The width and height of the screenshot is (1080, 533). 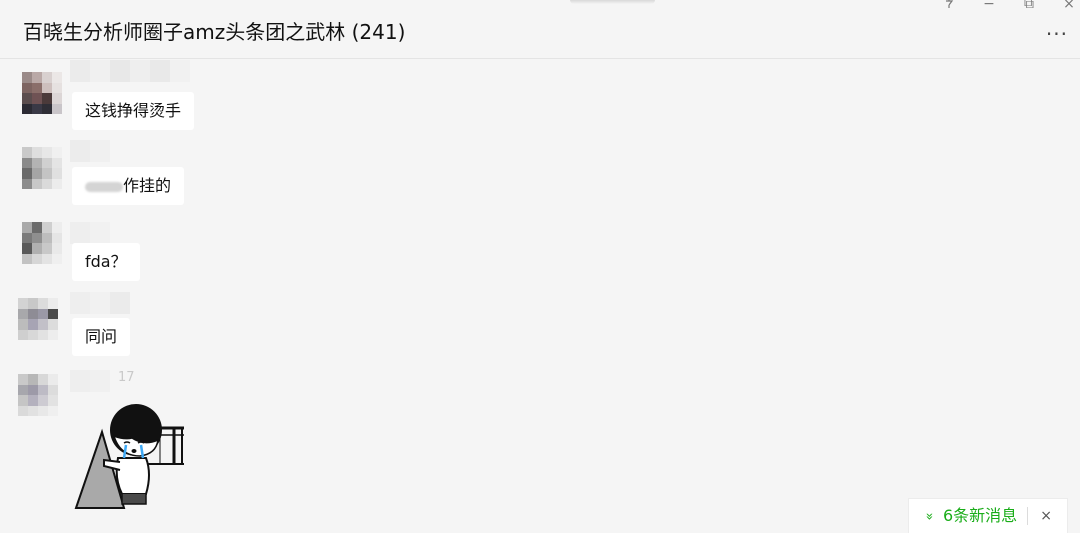 I want to click on new-messages-label: 6条新消息, so click(x=986, y=516).